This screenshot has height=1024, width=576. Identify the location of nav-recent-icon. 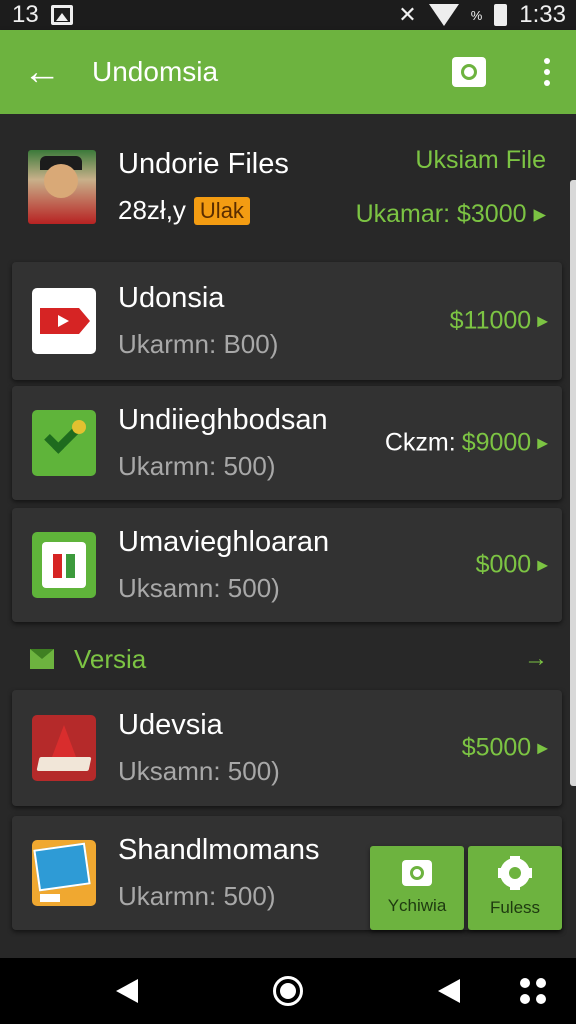
(449, 991).